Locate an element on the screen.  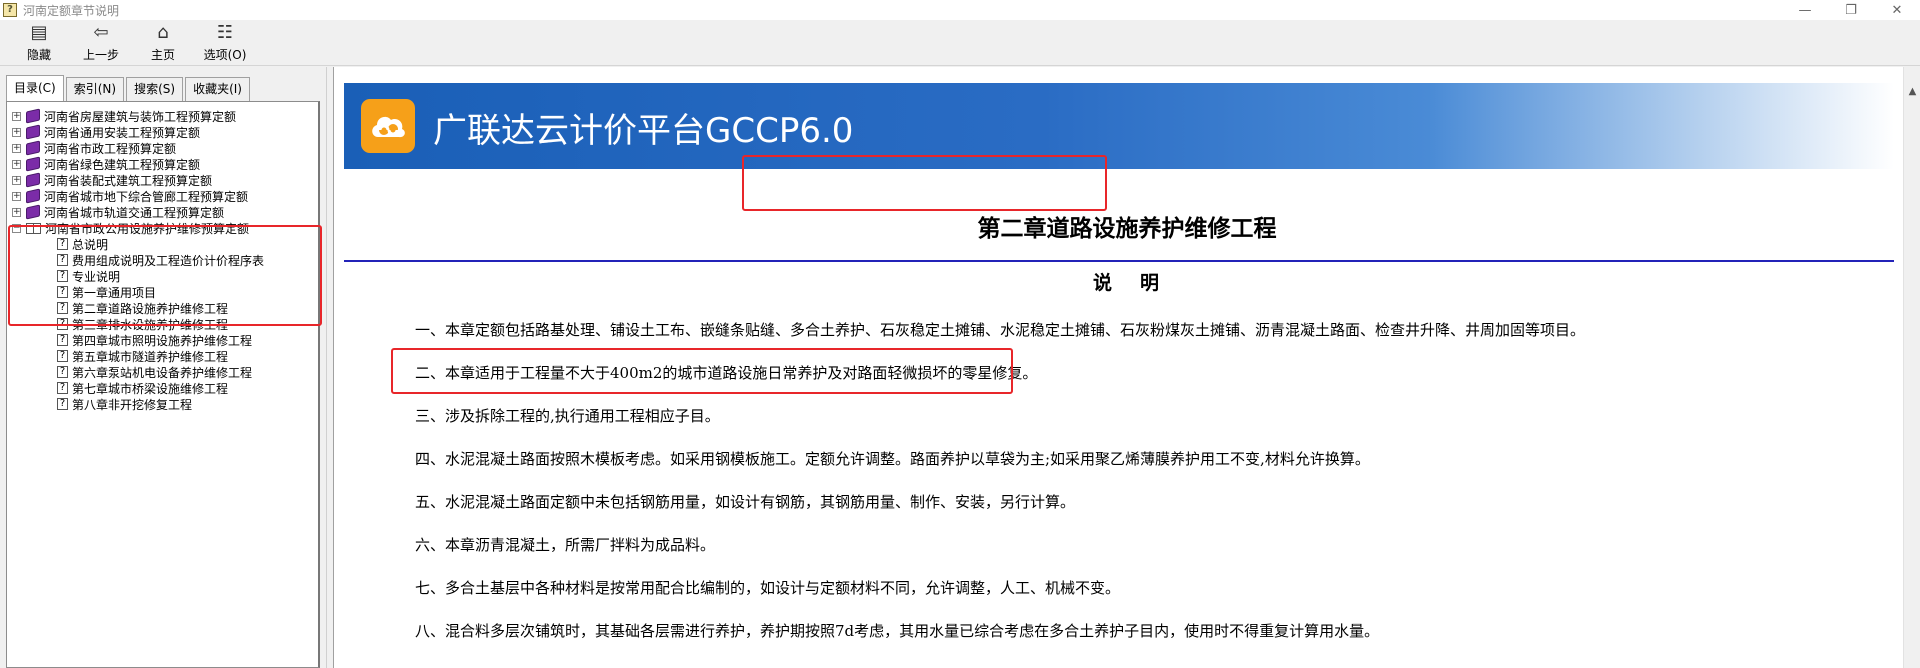
home-icon: ⌂ is located at coordinates (163, 32).